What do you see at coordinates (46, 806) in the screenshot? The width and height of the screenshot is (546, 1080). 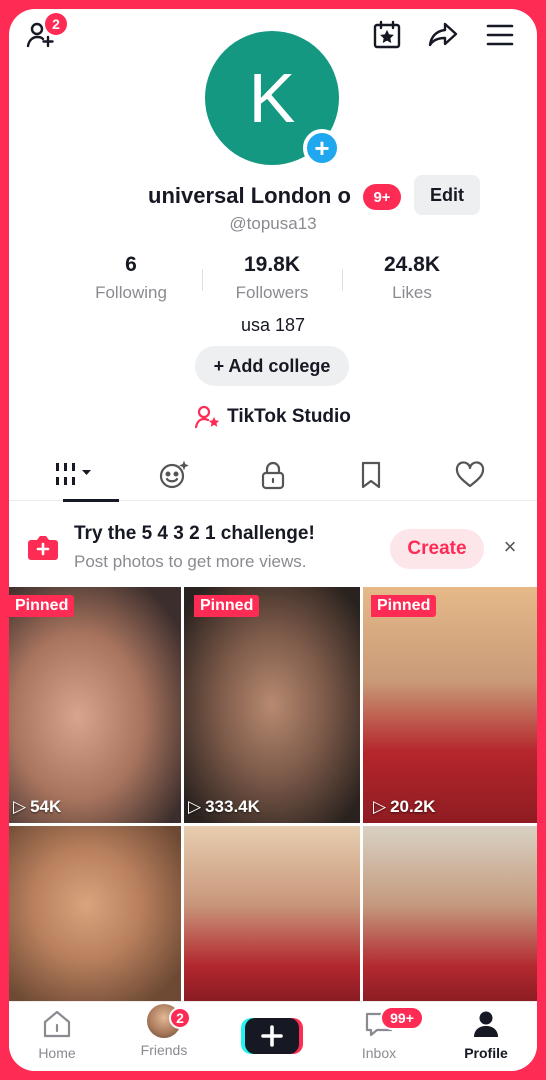 I see `view-count-text: 54K` at bounding box center [46, 806].